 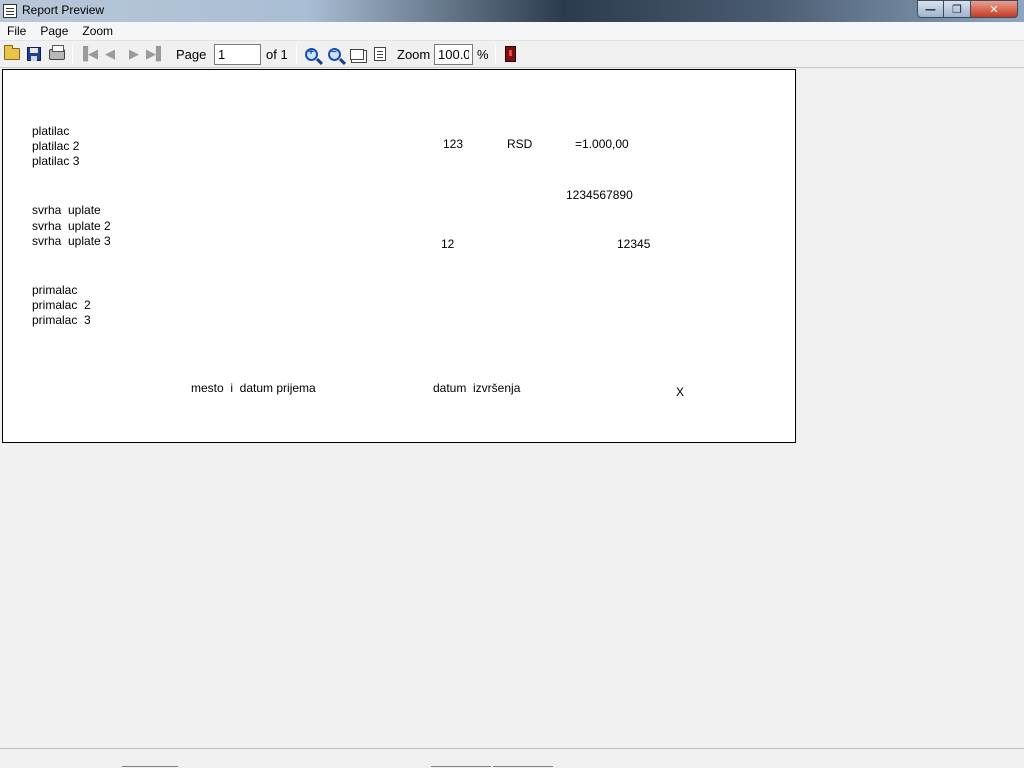 What do you see at coordinates (253, 388) in the screenshot?
I see `place-date-label: mesto i datum prijema` at bounding box center [253, 388].